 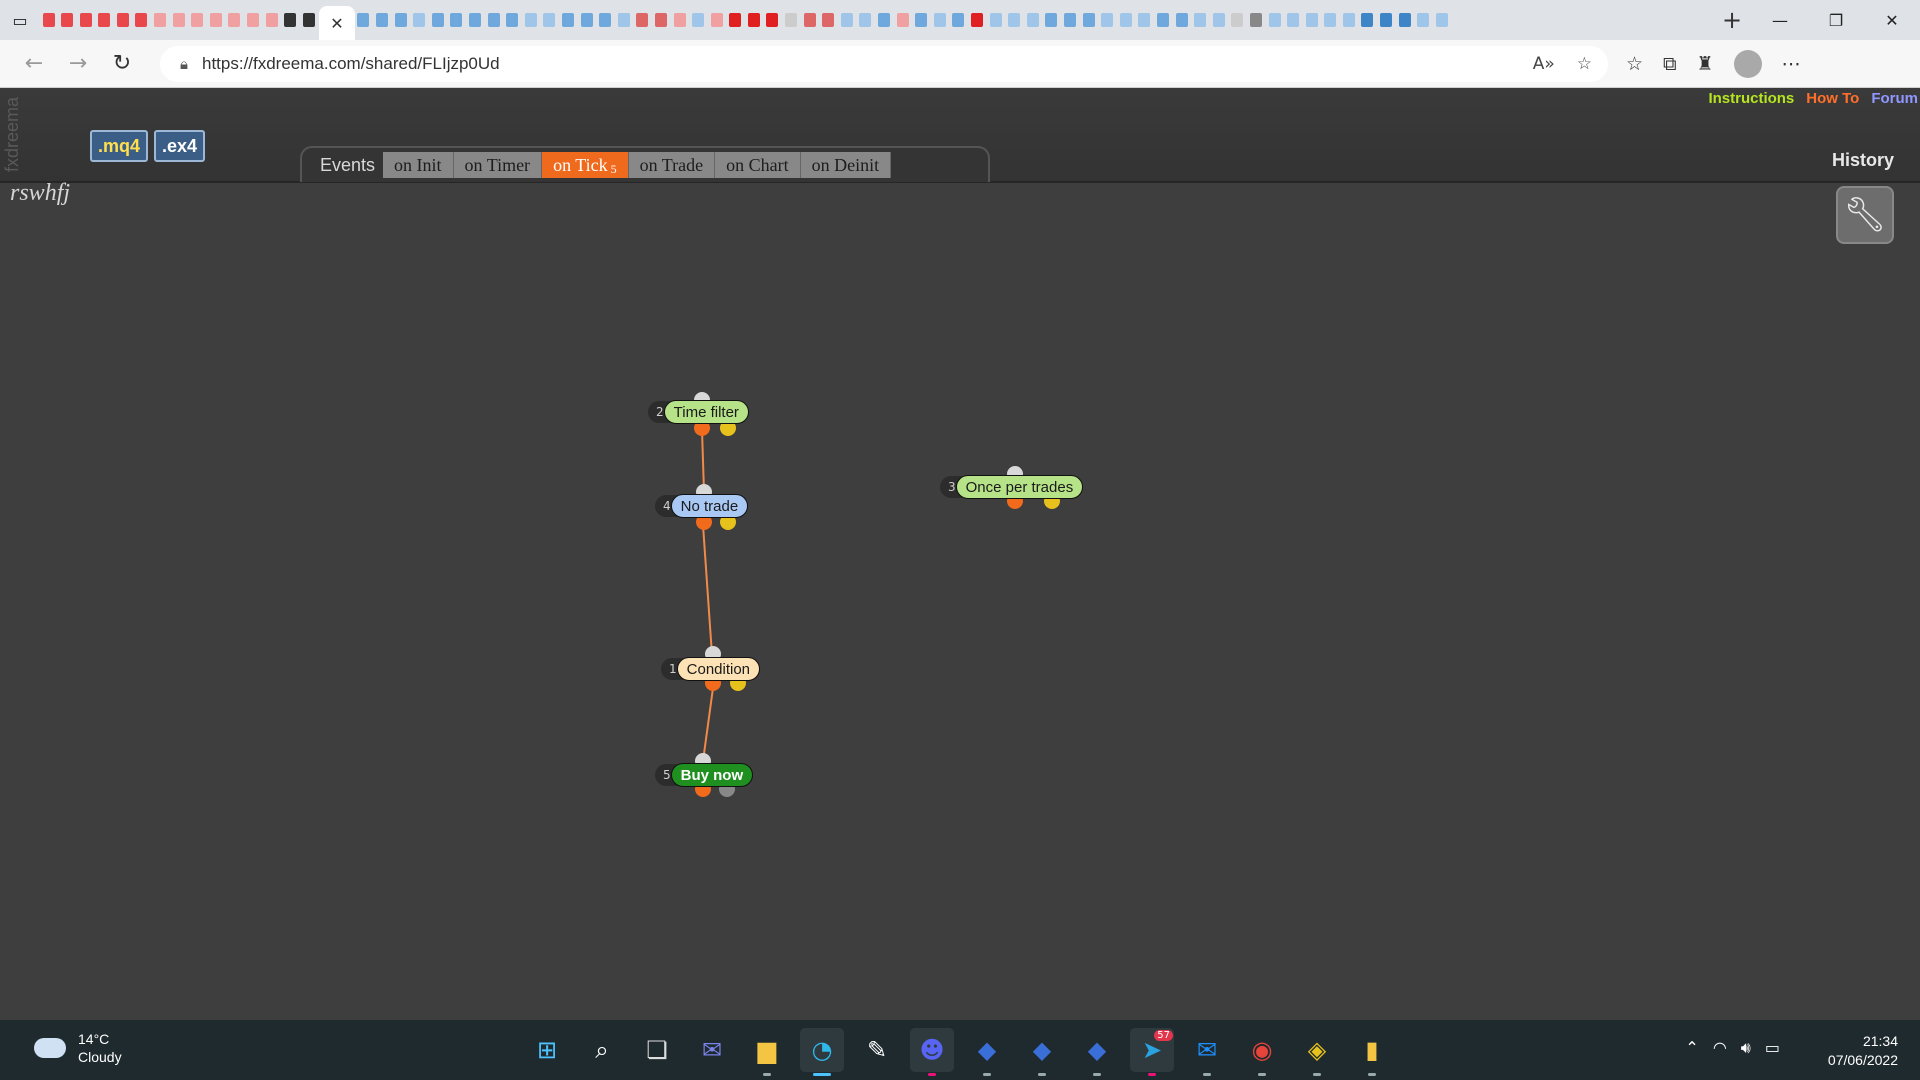 What do you see at coordinates (78, 64) in the screenshot?
I see `forward-icon: →` at bounding box center [78, 64].